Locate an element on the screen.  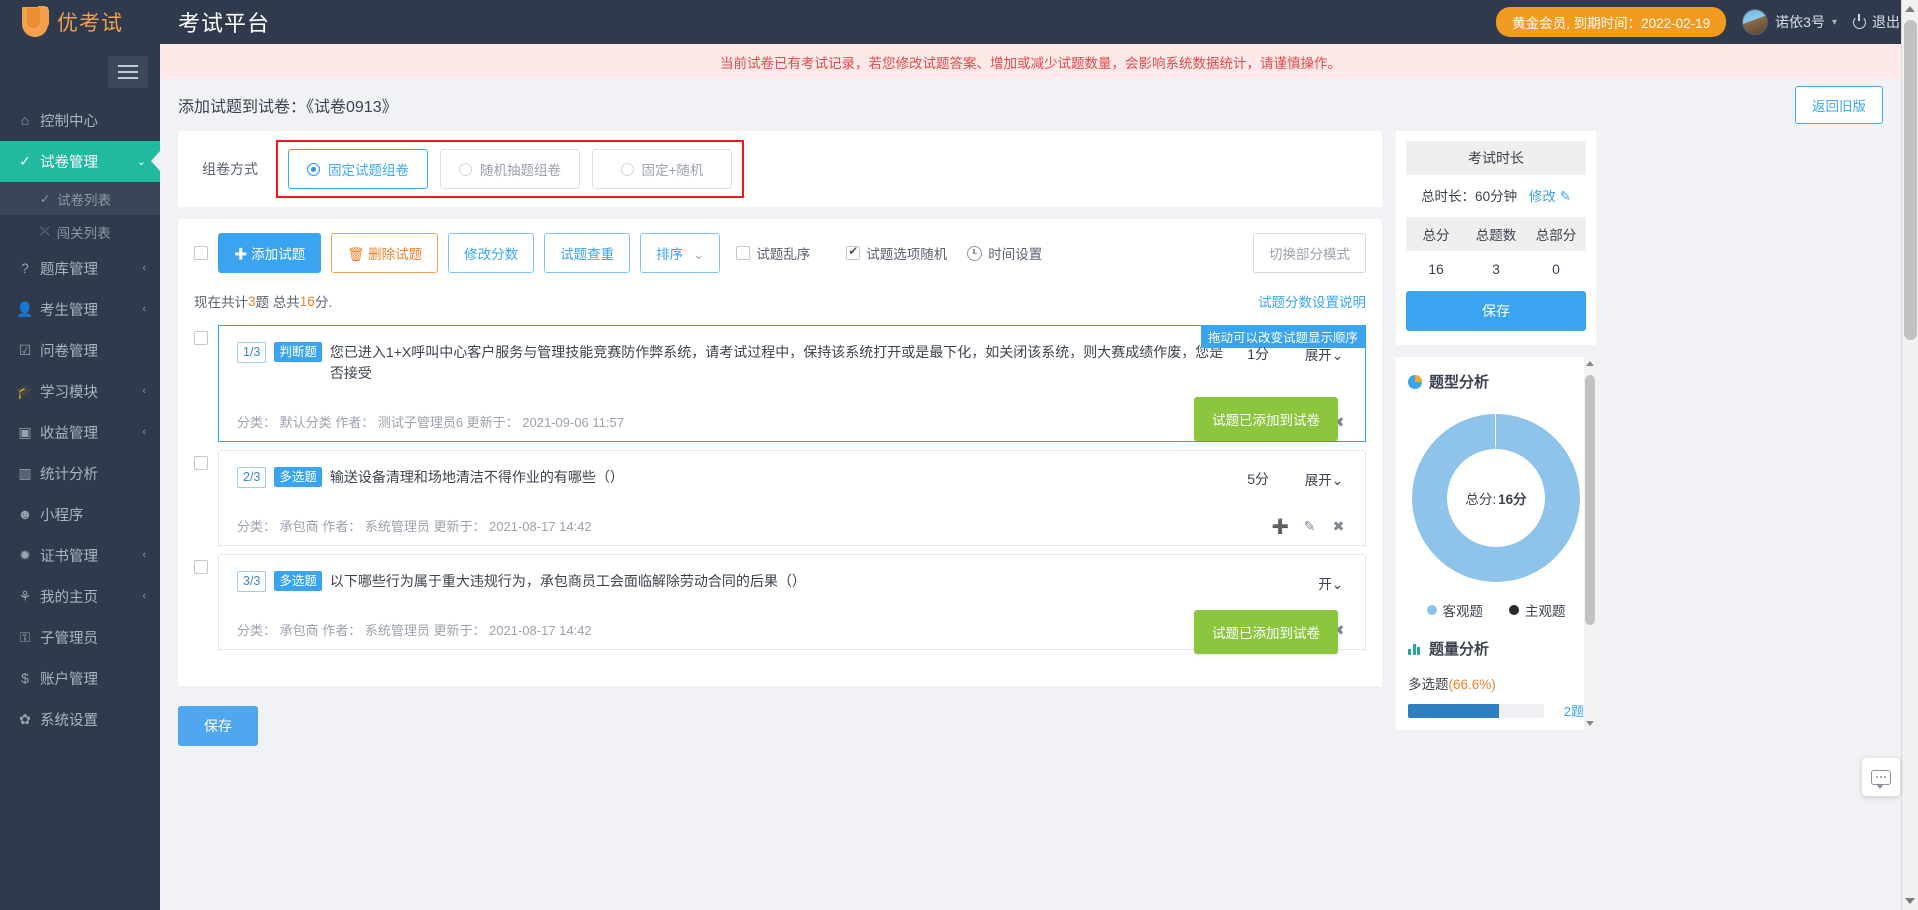
user-menu: 诺依3号 ▾ is located at coordinates (1789, 22).